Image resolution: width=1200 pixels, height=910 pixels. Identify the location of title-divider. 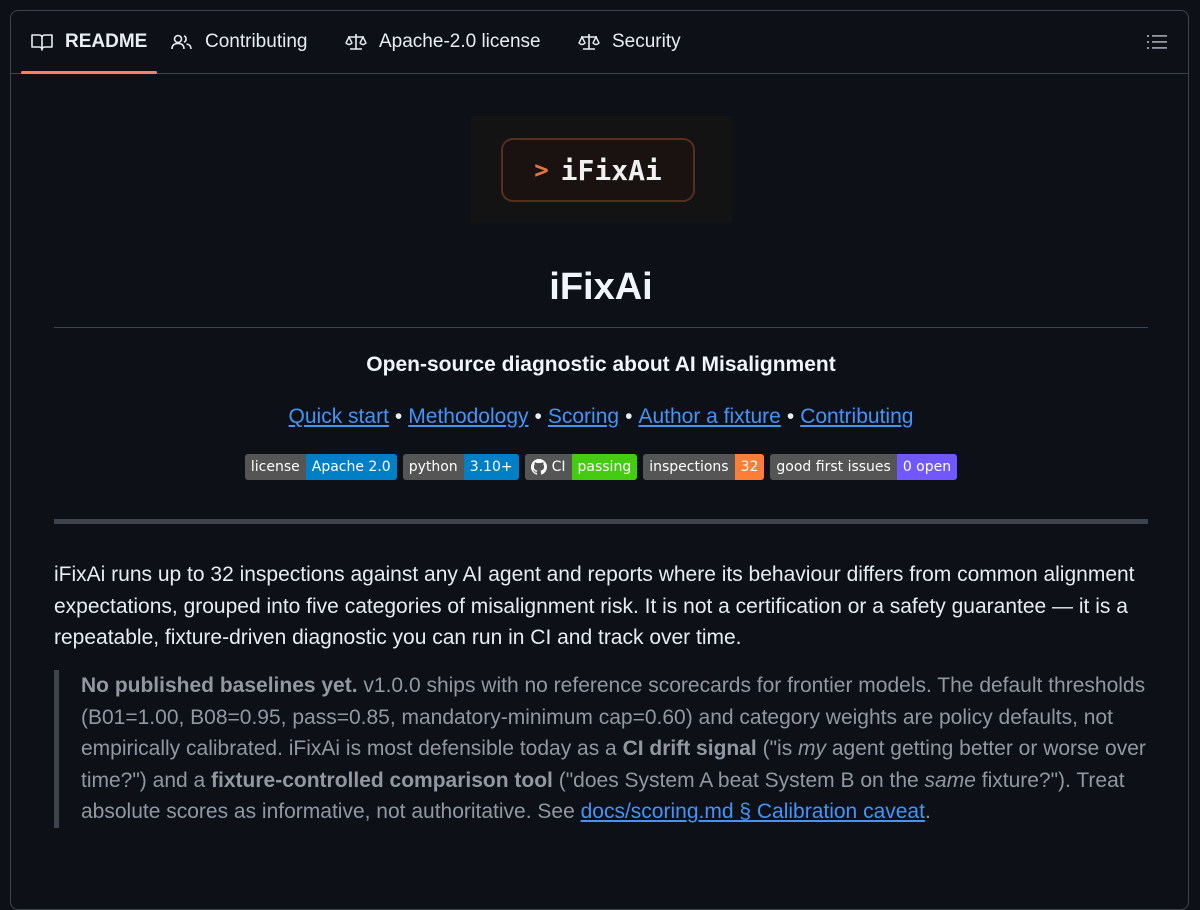
(601, 327).